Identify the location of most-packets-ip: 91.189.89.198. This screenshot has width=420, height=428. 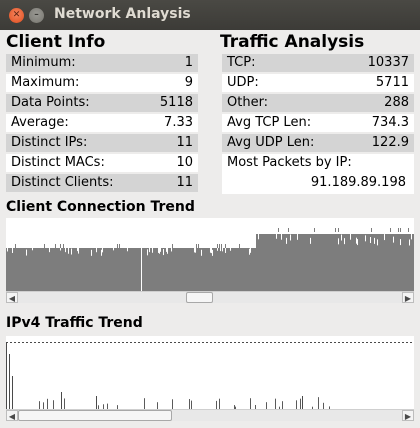
(358, 182).